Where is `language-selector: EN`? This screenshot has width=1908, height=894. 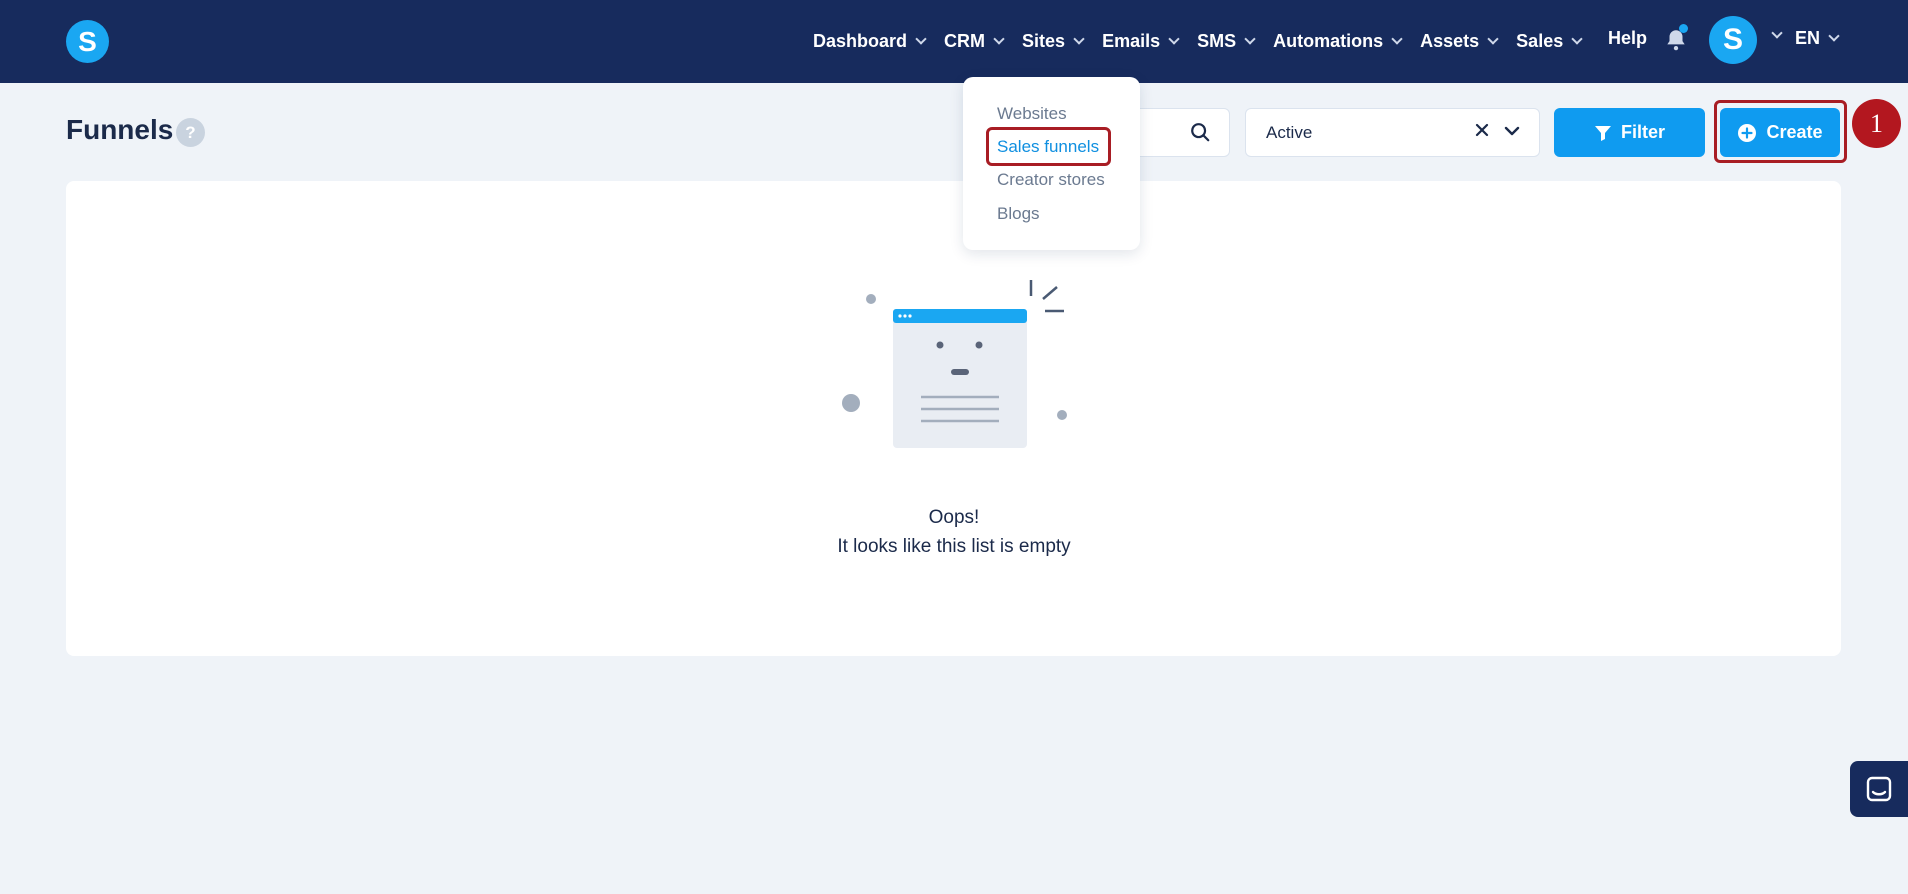 language-selector: EN is located at coordinates (1817, 38).